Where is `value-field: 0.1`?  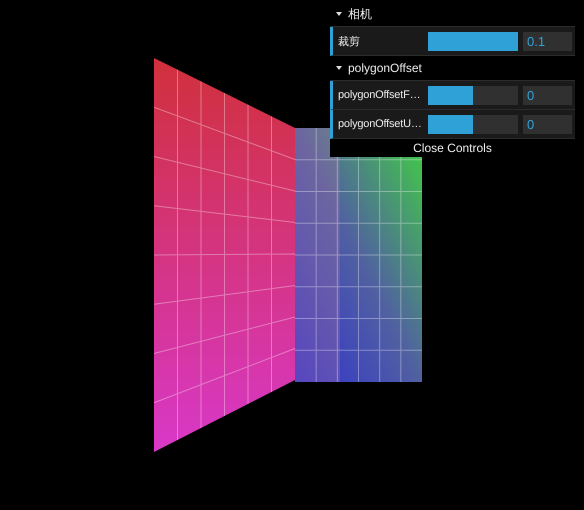 value-field: 0.1 is located at coordinates (547, 41).